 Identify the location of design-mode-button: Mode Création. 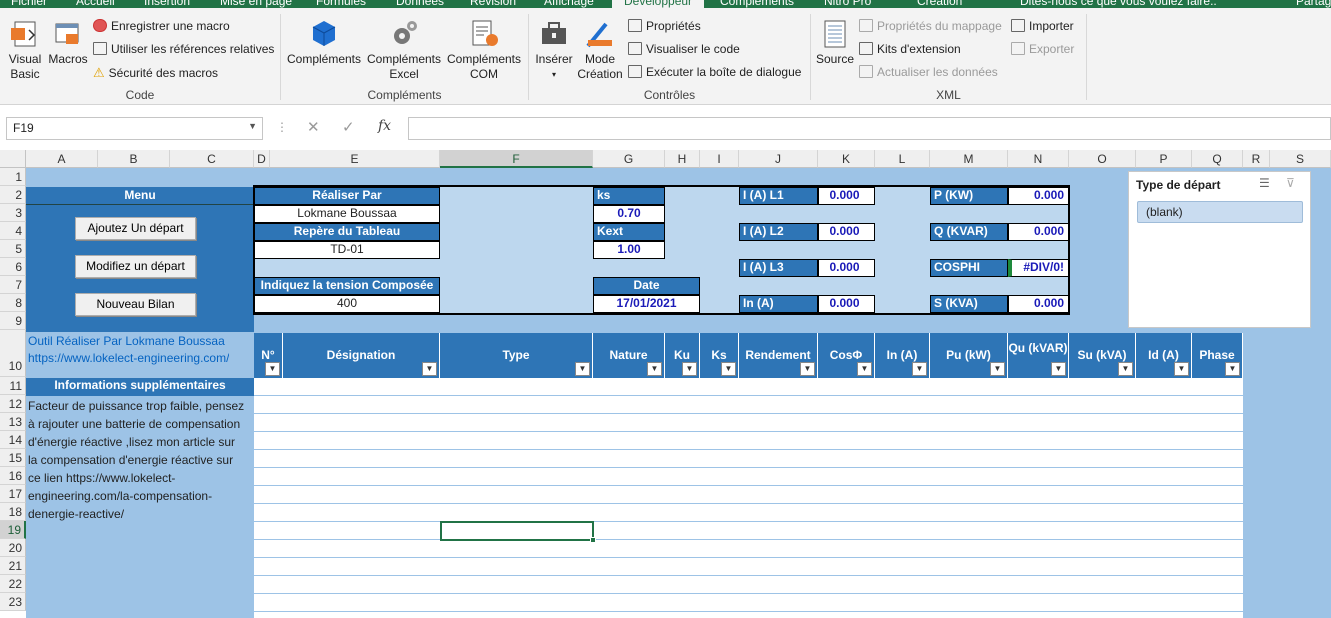
(600, 50).